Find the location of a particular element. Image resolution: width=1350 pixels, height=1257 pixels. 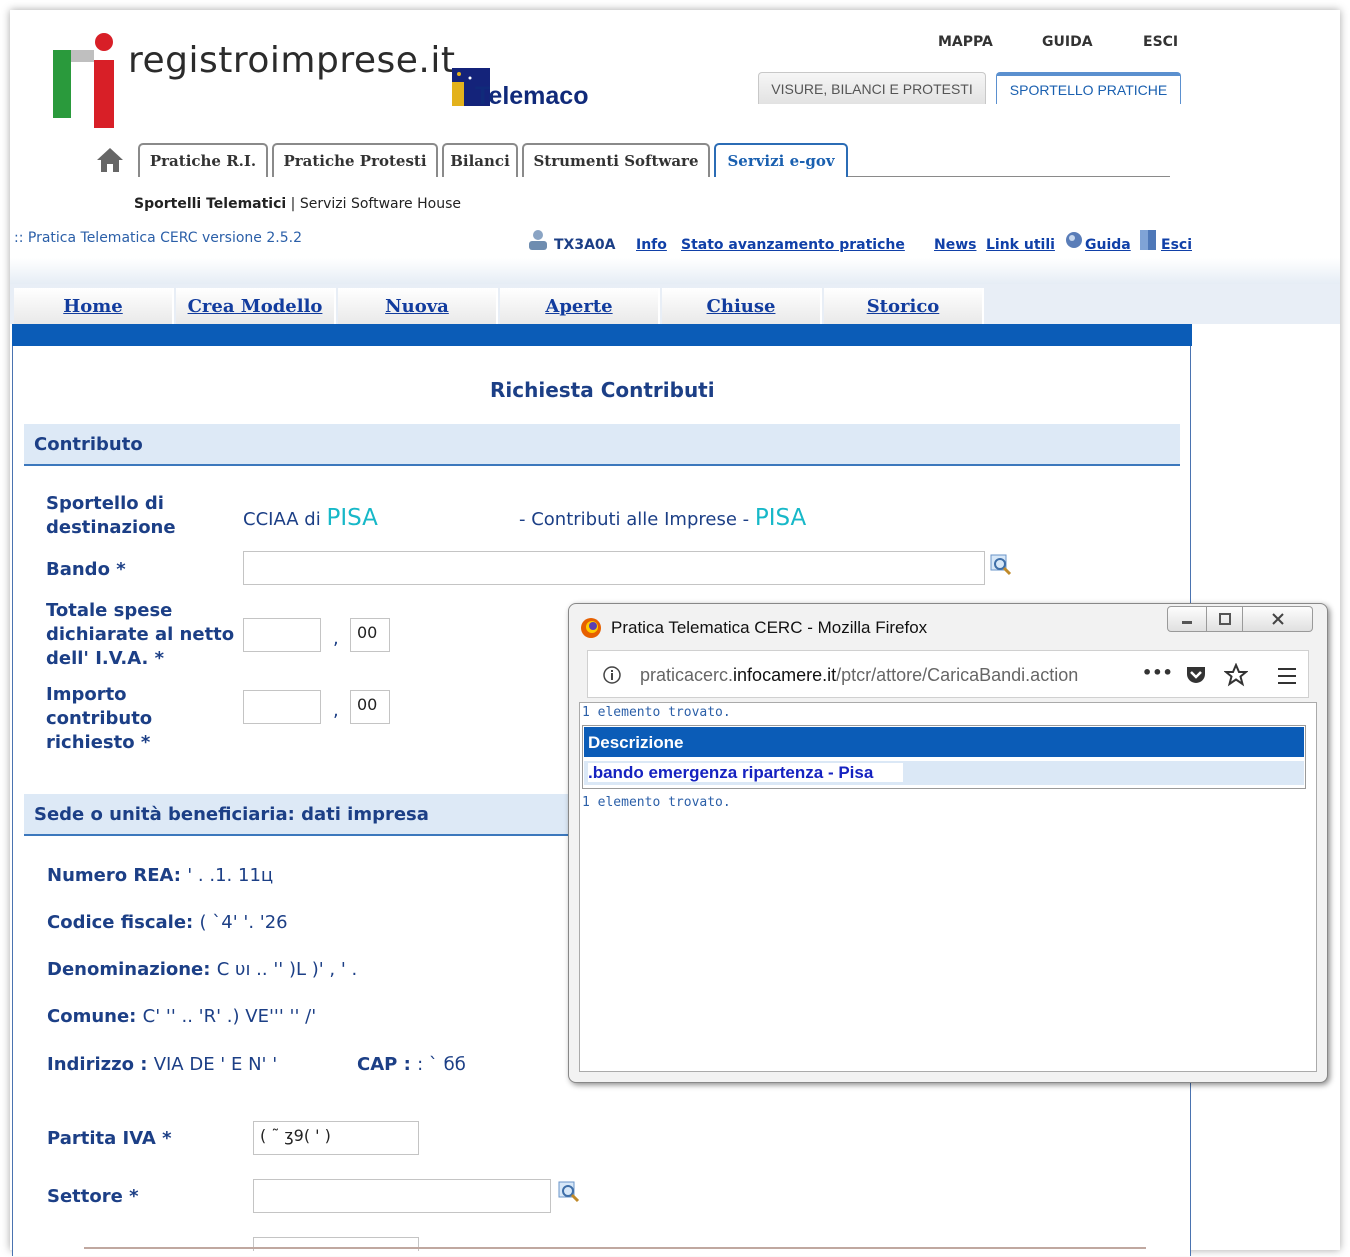

bottom-divider is located at coordinates (615, 1248).